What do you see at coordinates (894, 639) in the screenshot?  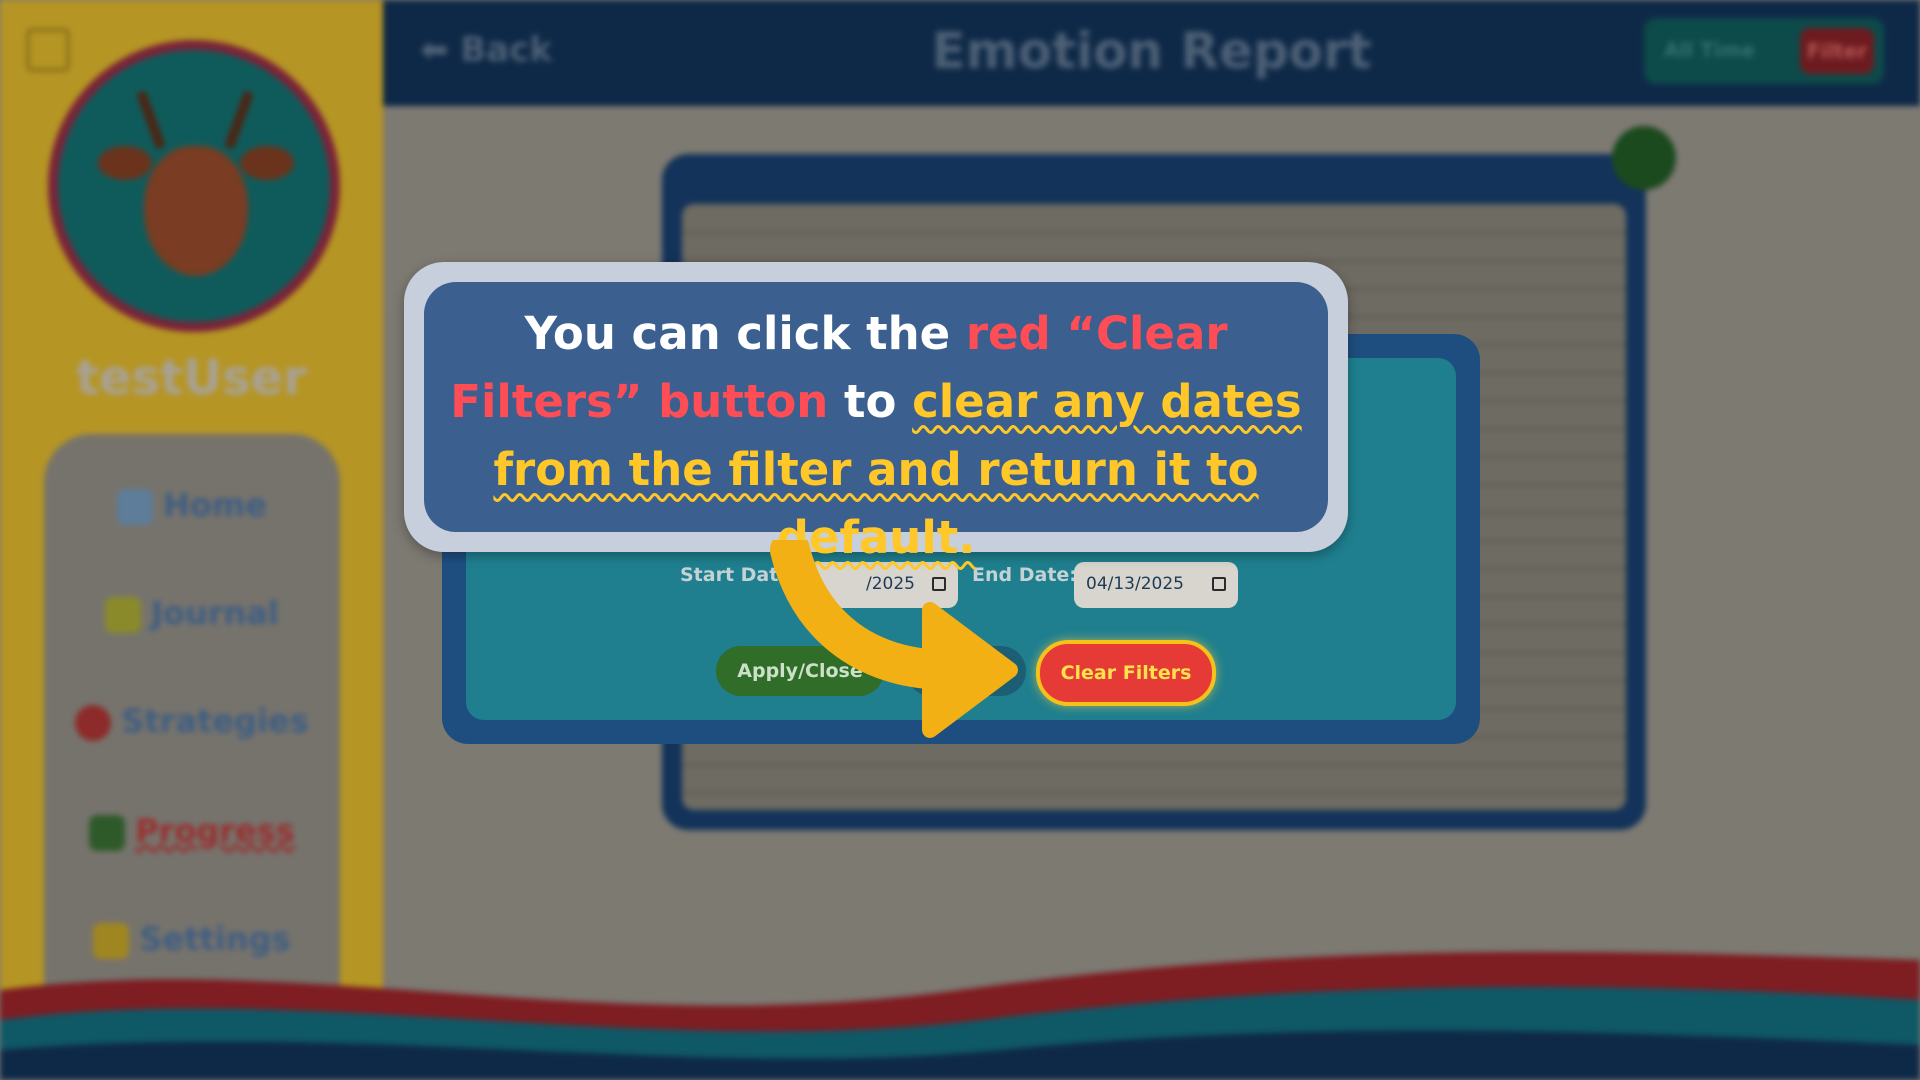 I see `pointer-arrow-icon` at bounding box center [894, 639].